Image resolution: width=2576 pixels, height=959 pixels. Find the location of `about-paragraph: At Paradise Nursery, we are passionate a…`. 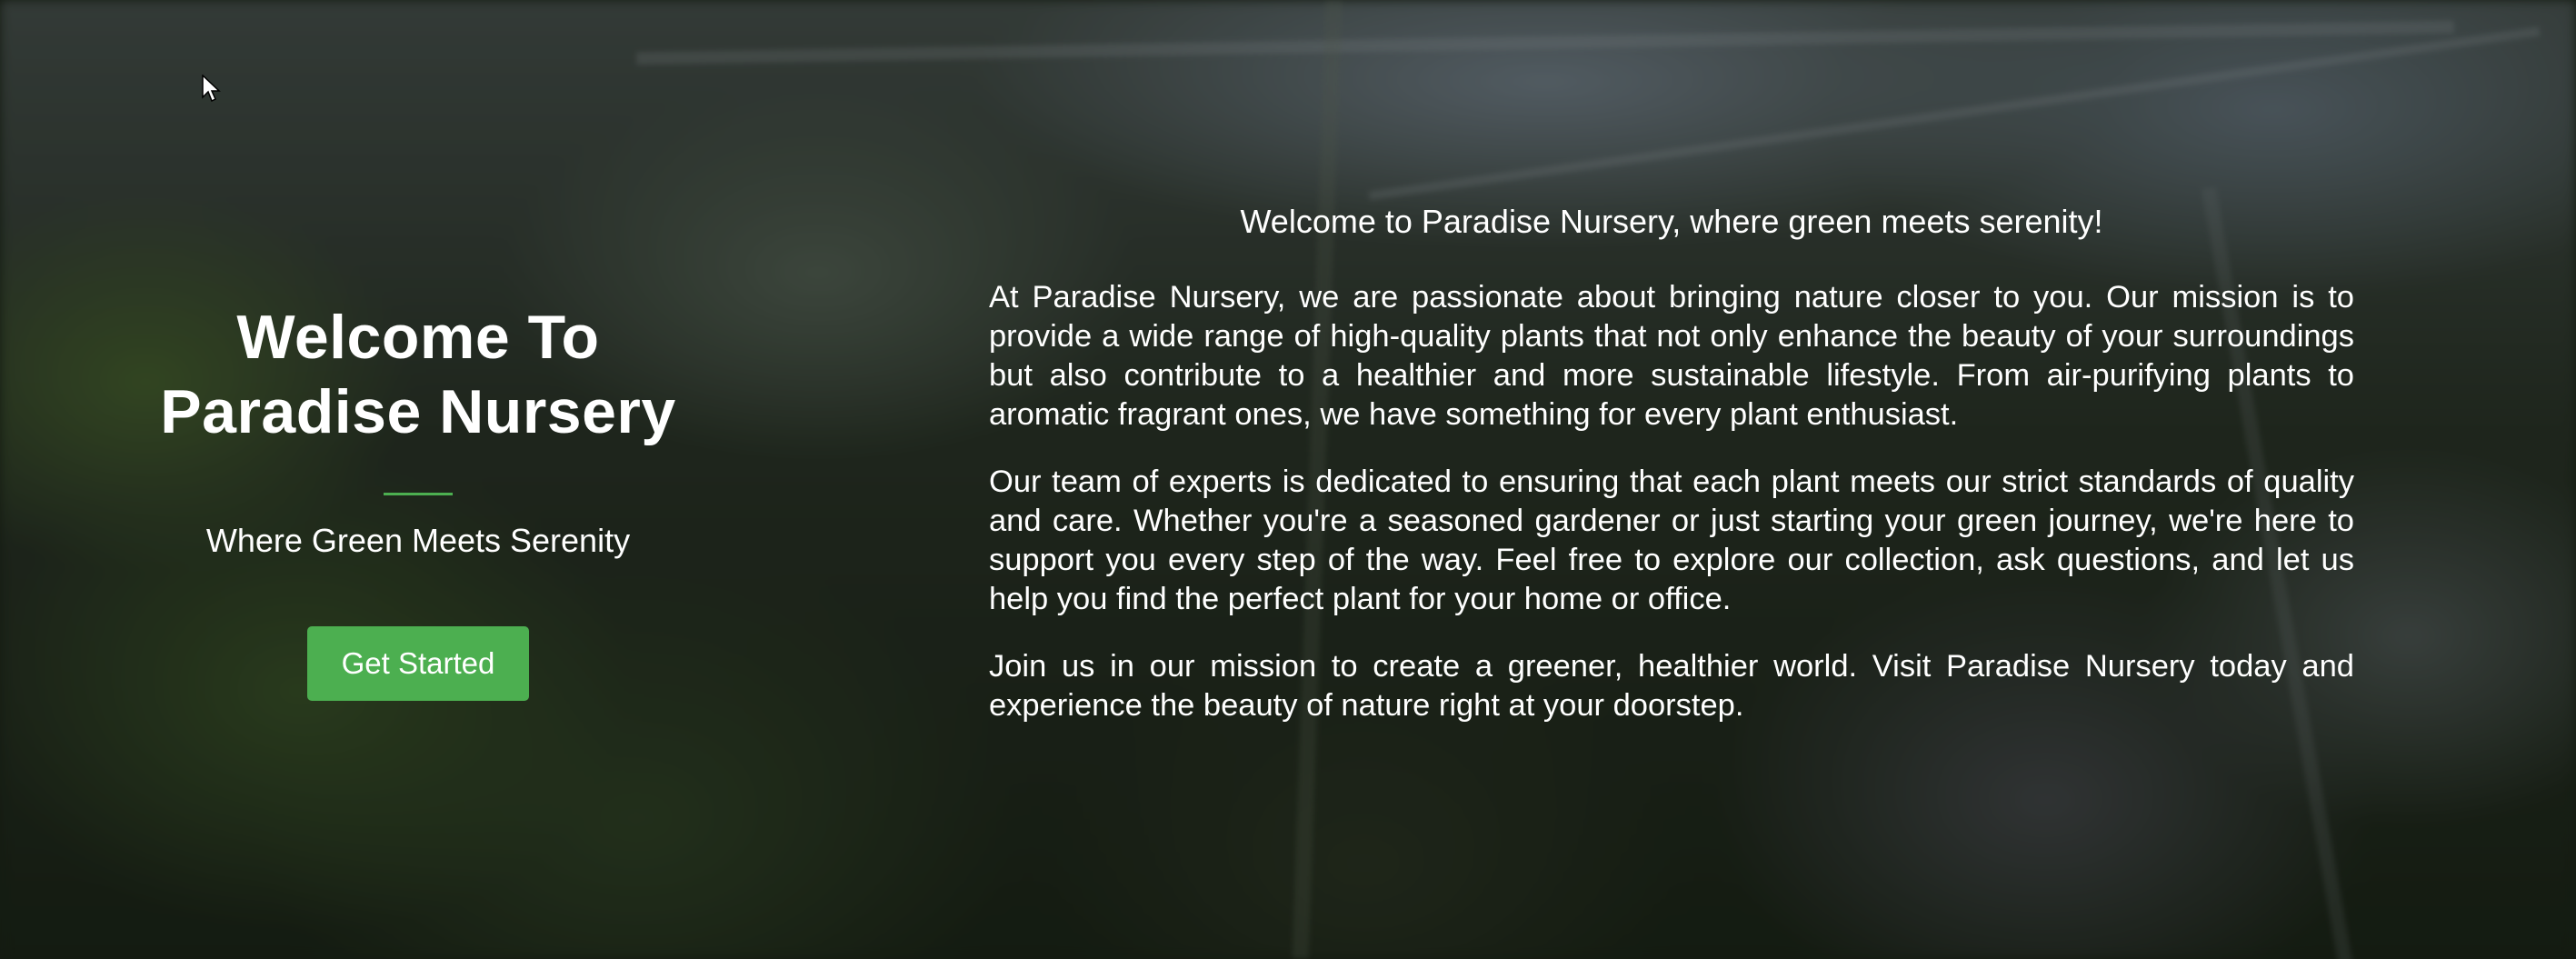

about-paragraph: At Paradise Nursery, we are passionate a… is located at coordinates (1671, 356).